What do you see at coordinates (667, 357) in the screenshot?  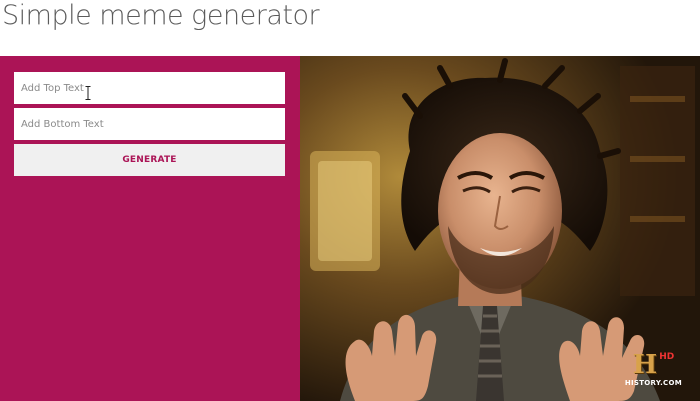 I see `hd-badge: HD` at bounding box center [667, 357].